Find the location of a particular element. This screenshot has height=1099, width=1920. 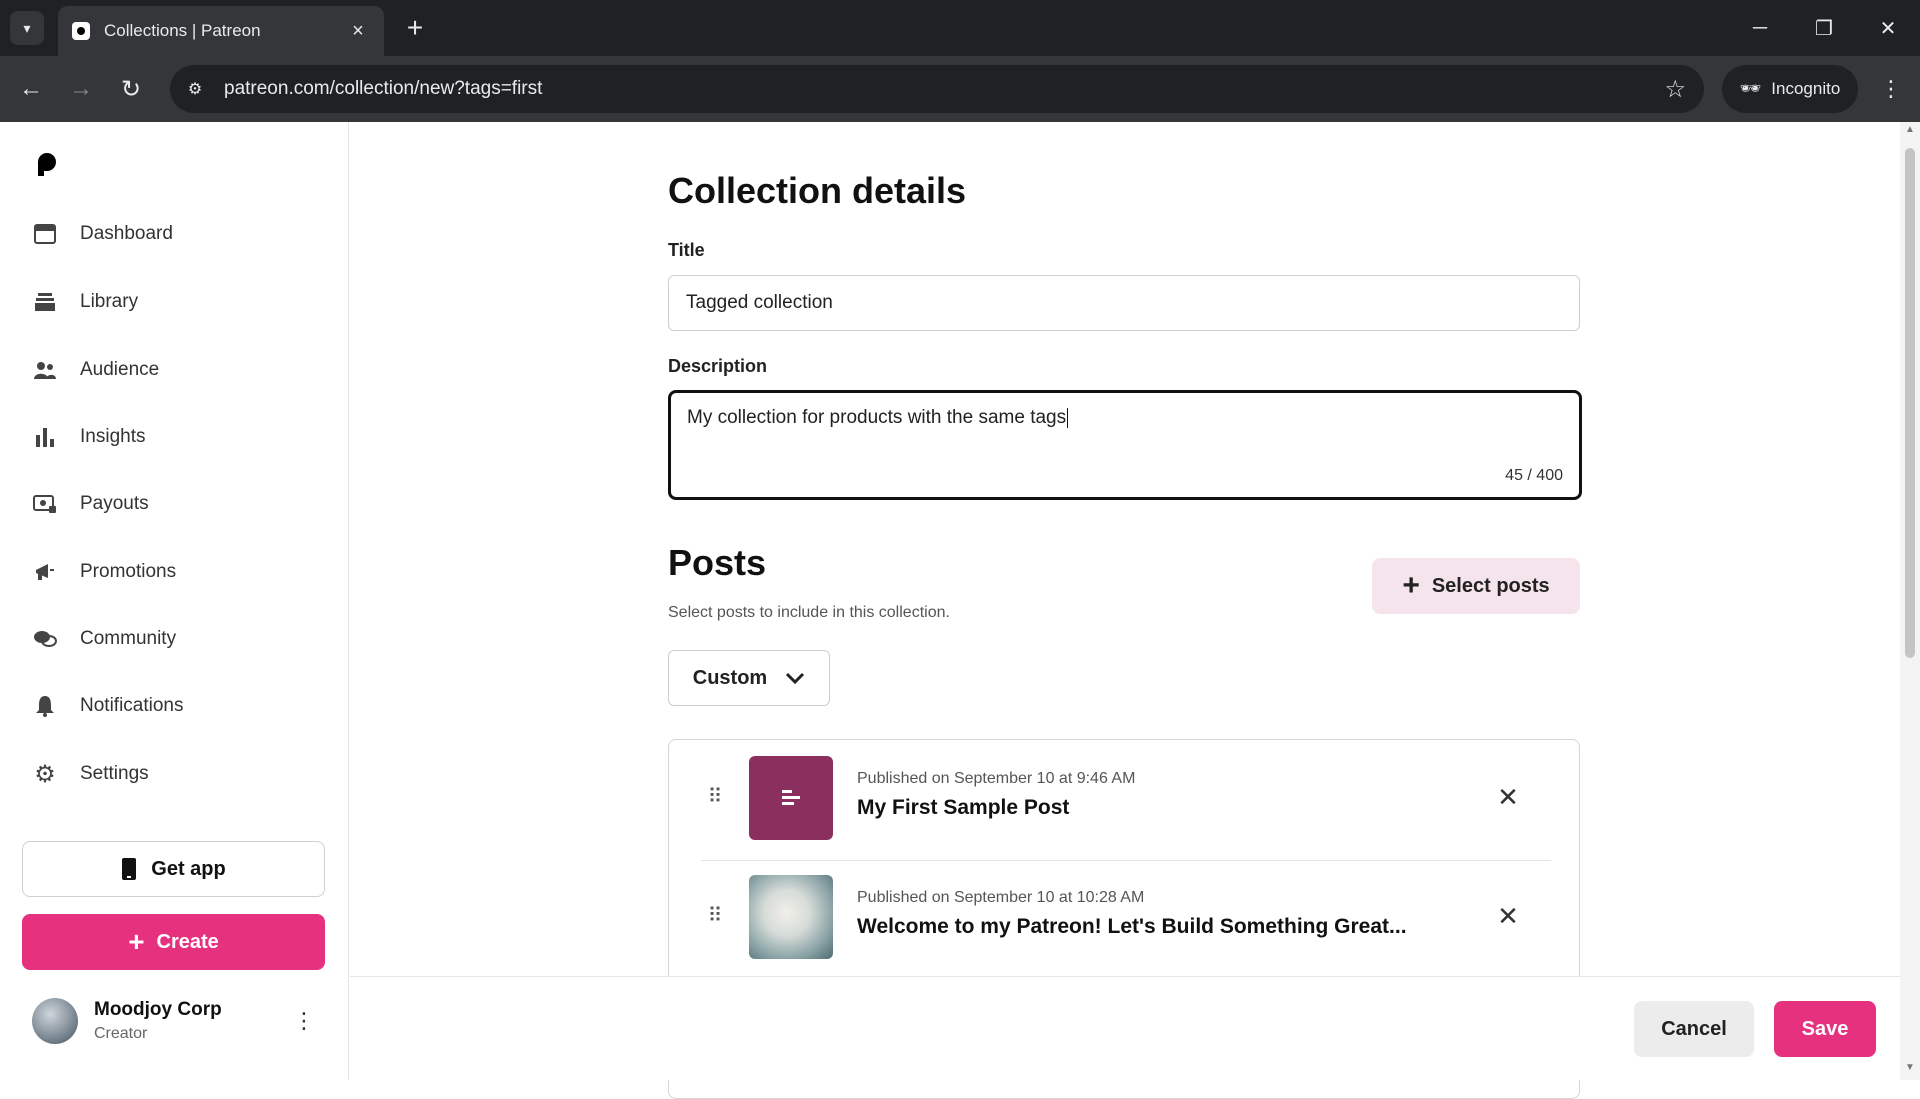

dashboard-icon is located at coordinates (45, 234).